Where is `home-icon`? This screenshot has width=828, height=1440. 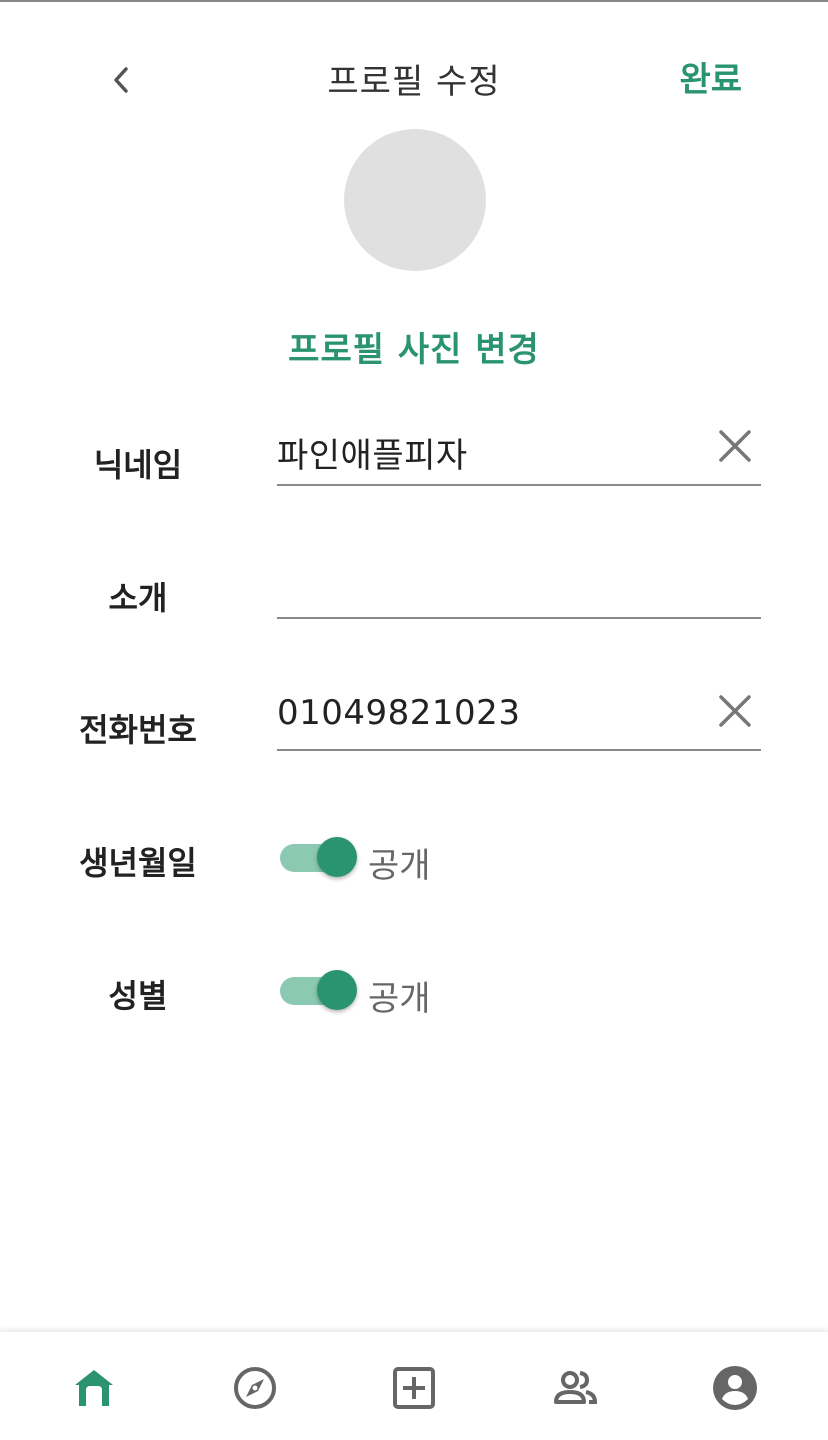 home-icon is located at coordinates (94, 1388).